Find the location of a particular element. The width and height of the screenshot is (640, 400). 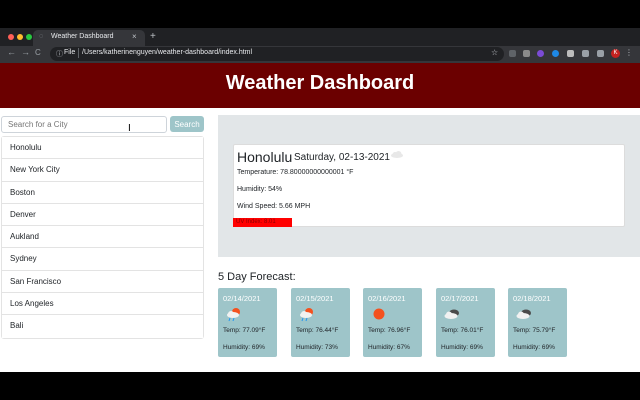

sun-icon is located at coordinates (379, 314).